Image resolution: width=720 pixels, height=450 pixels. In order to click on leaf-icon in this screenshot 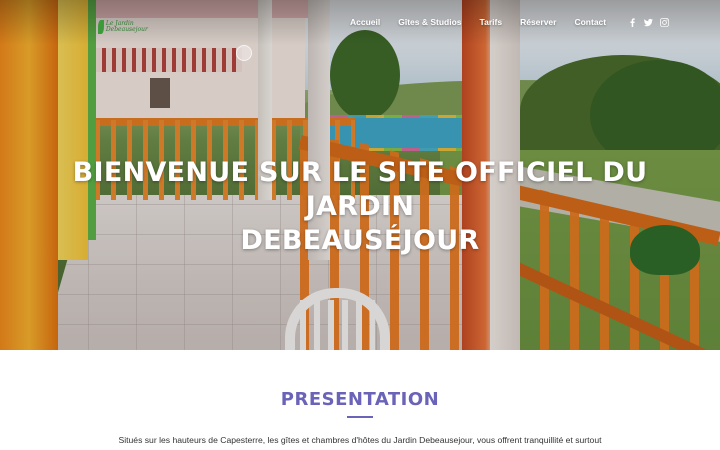, I will do `click(101, 27)`.